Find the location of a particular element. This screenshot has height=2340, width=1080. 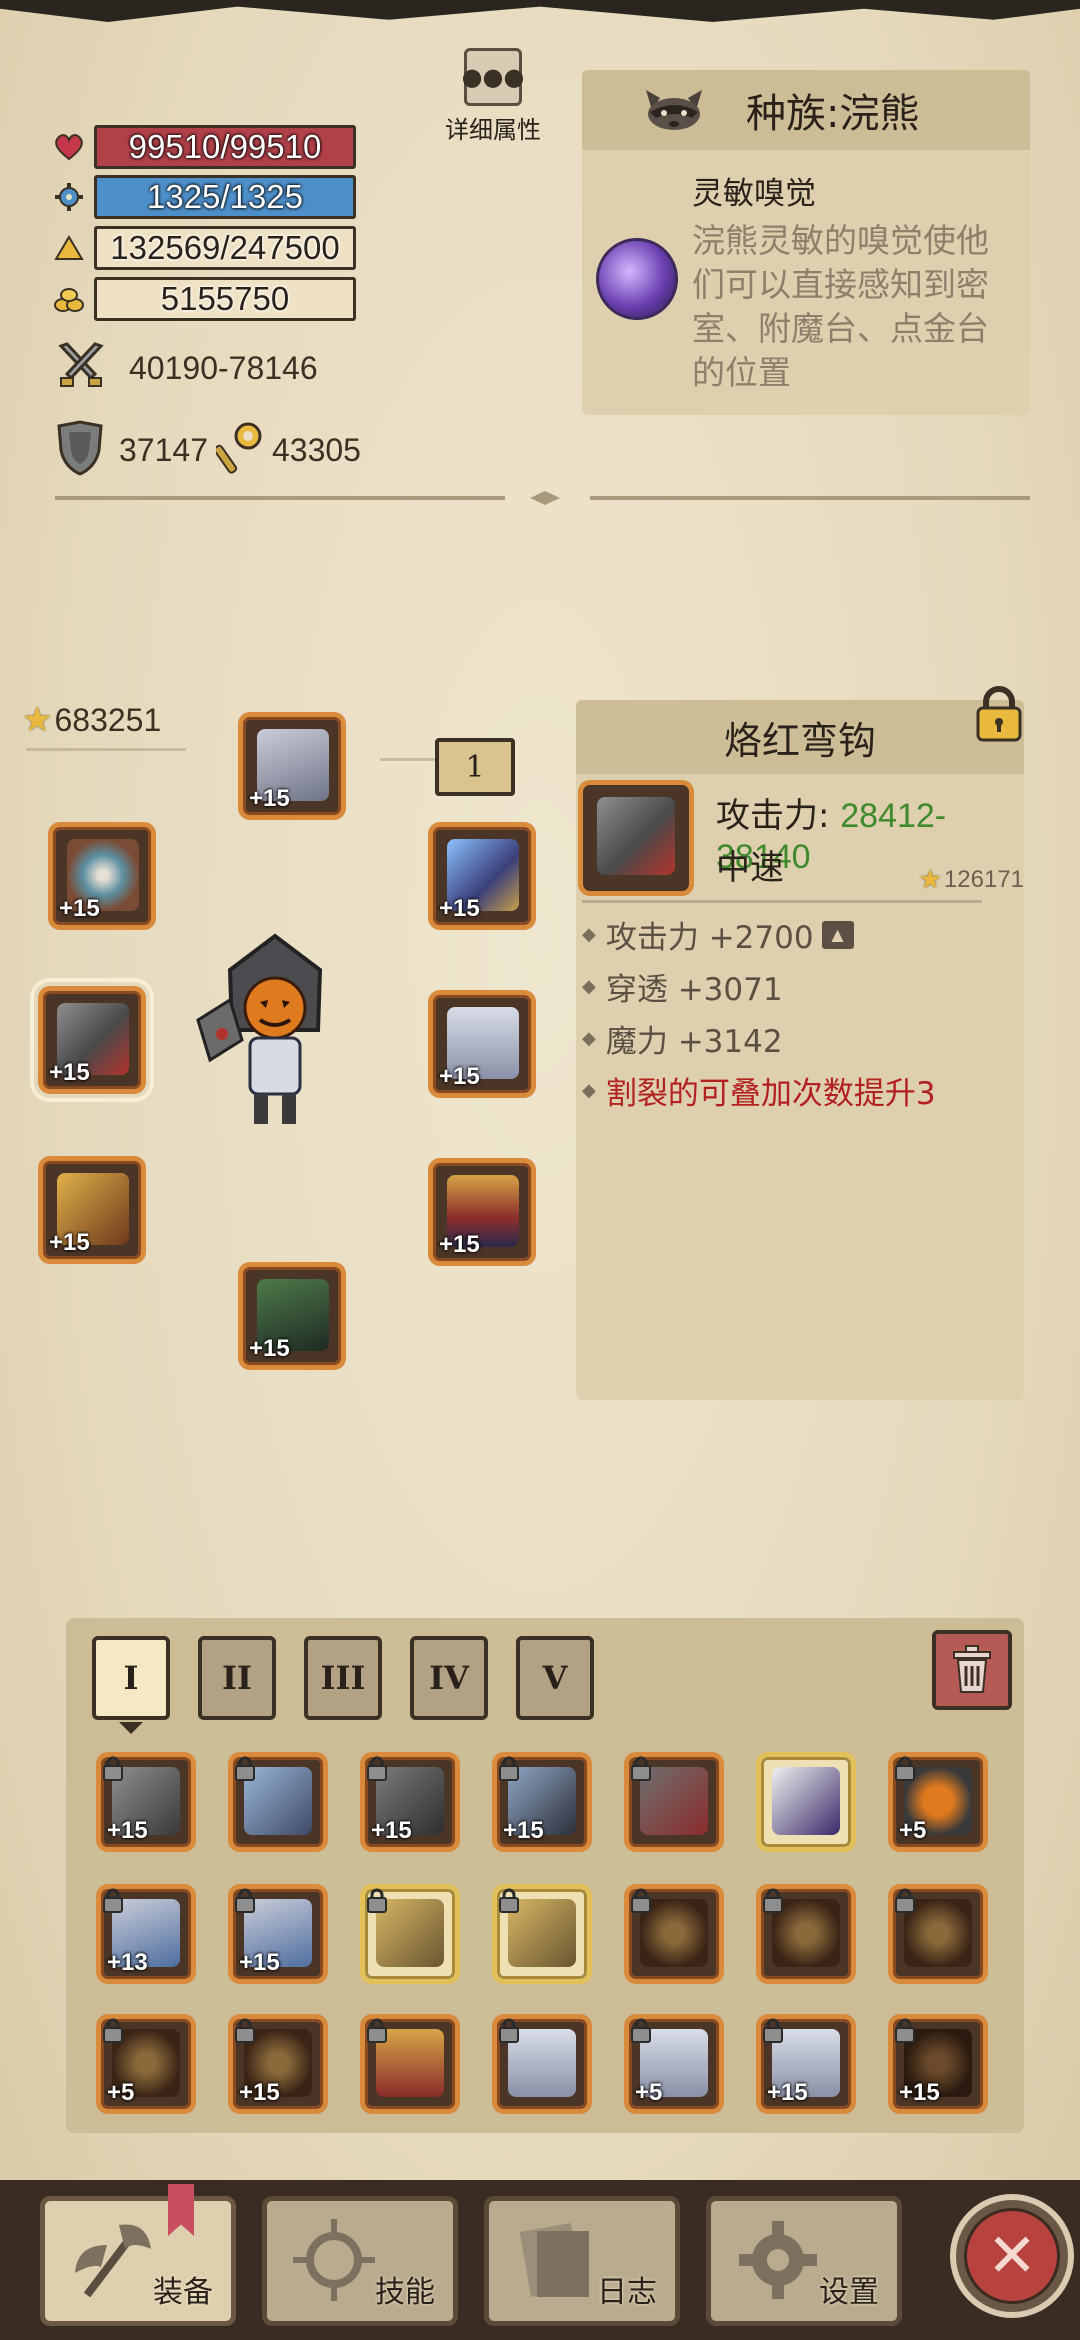

item-attr-text: 魔力 +3142 is located at coordinates (694, 1042).